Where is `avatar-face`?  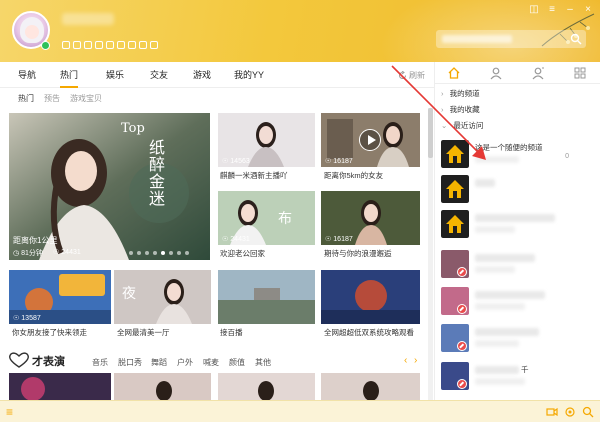
avatar-face is located at coordinates (32, 32).